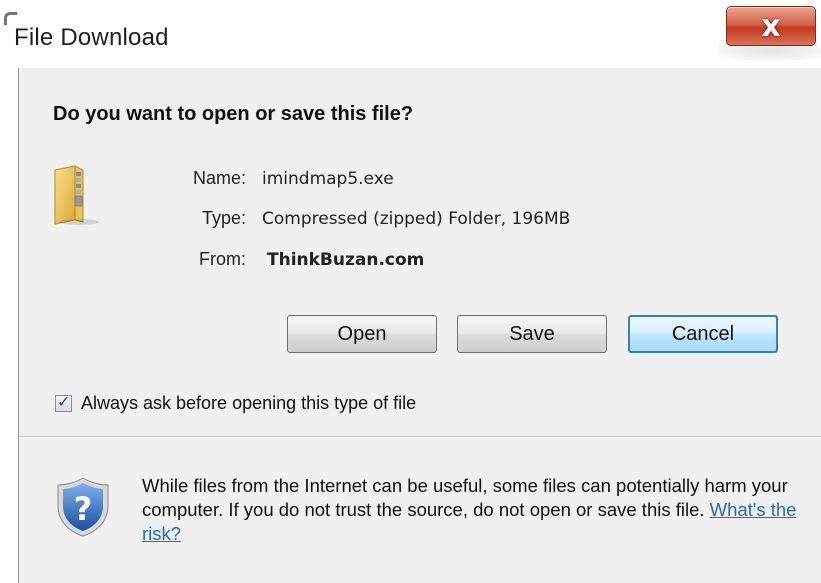 Image resolution: width=821 pixels, height=583 pixels. What do you see at coordinates (532, 334) in the screenshot?
I see `save-button: Save` at bounding box center [532, 334].